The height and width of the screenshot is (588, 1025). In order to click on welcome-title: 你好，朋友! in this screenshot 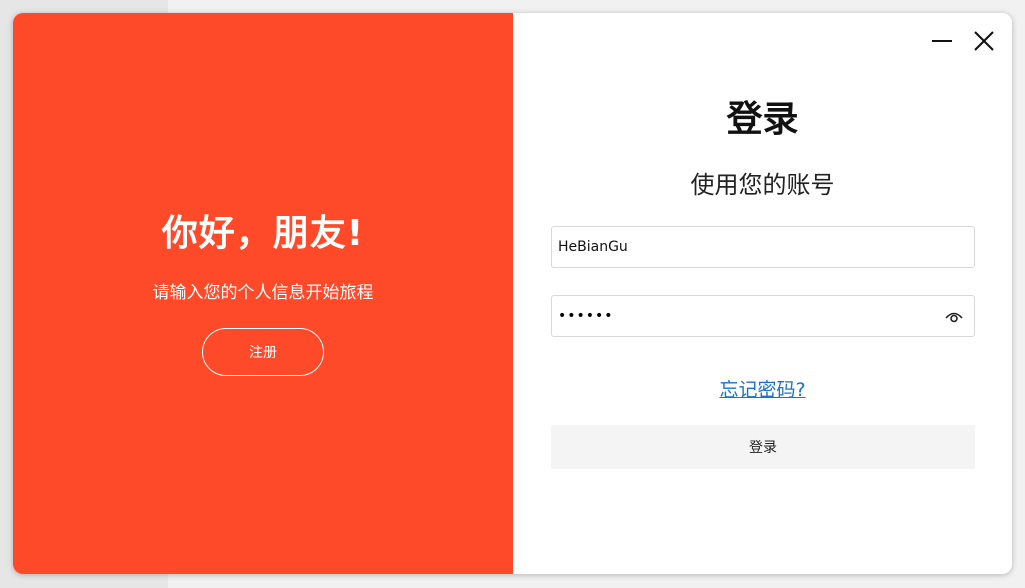, I will do `click(263, 233)`.